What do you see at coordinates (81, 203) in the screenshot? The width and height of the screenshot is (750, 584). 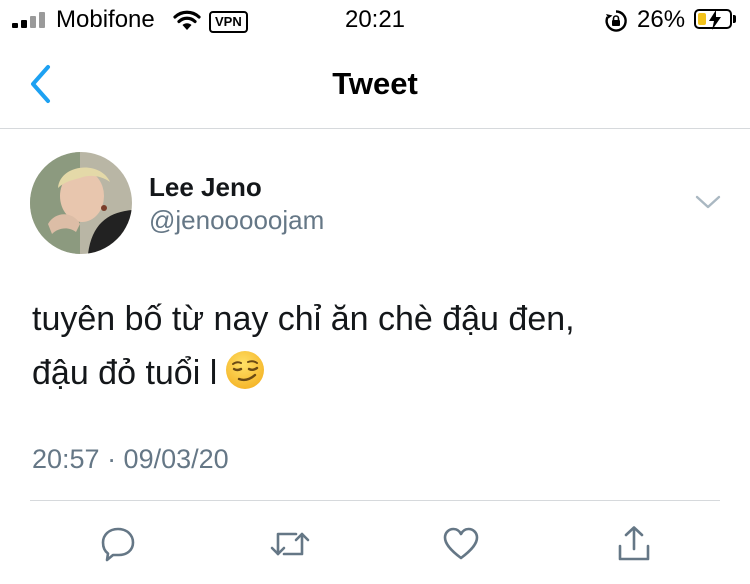 I see `avatar` at bounding box center [81, 203].